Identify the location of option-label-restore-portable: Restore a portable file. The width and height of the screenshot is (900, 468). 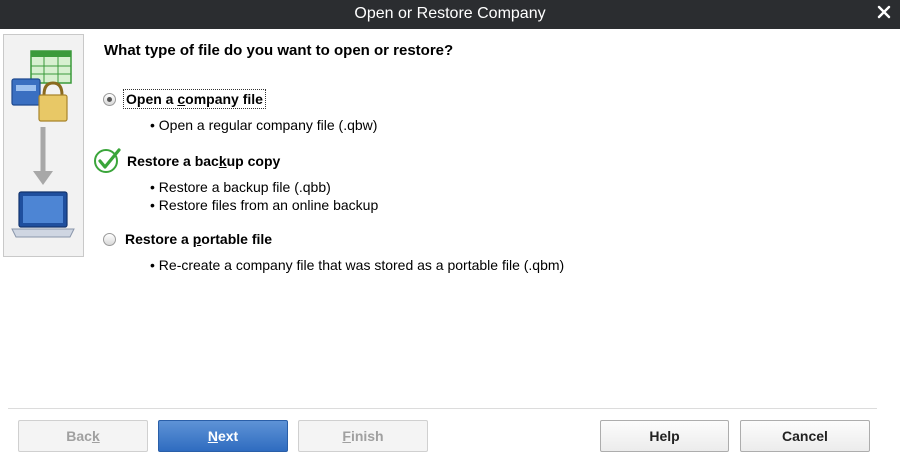
(198, 239).